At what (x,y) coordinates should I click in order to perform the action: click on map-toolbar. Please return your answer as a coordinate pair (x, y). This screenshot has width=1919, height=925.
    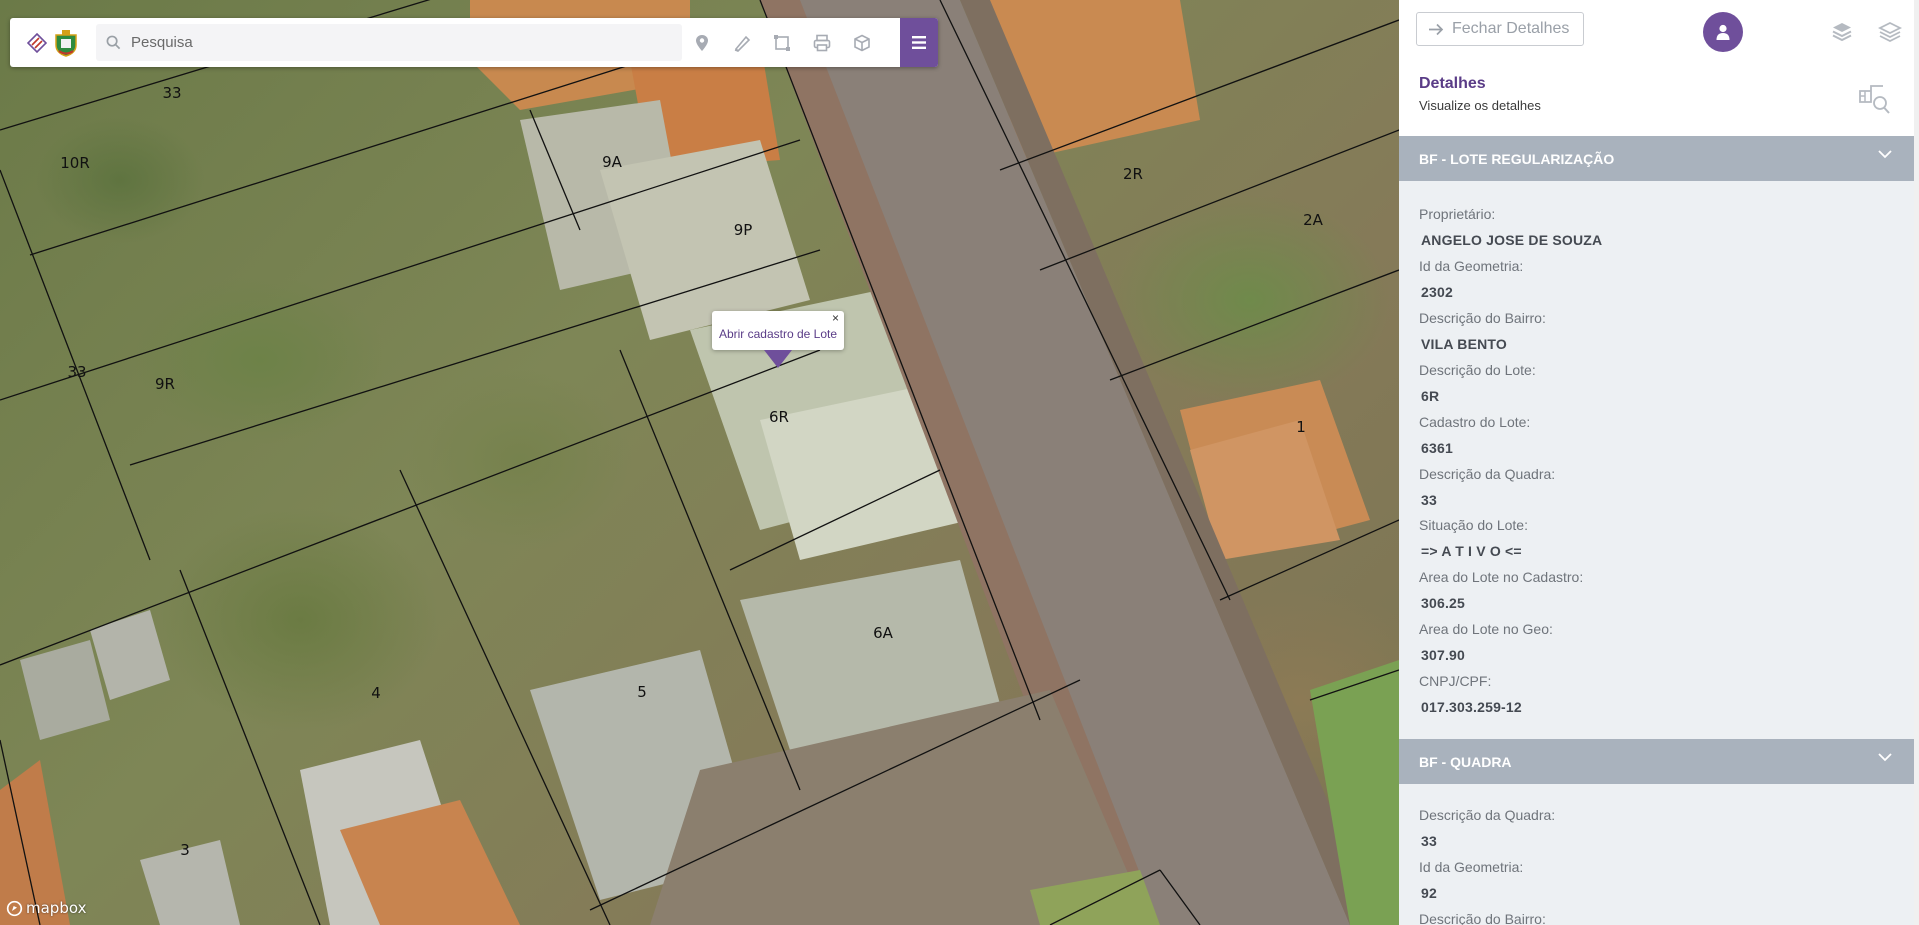
    Looking at the image, I should click on (474, 42).